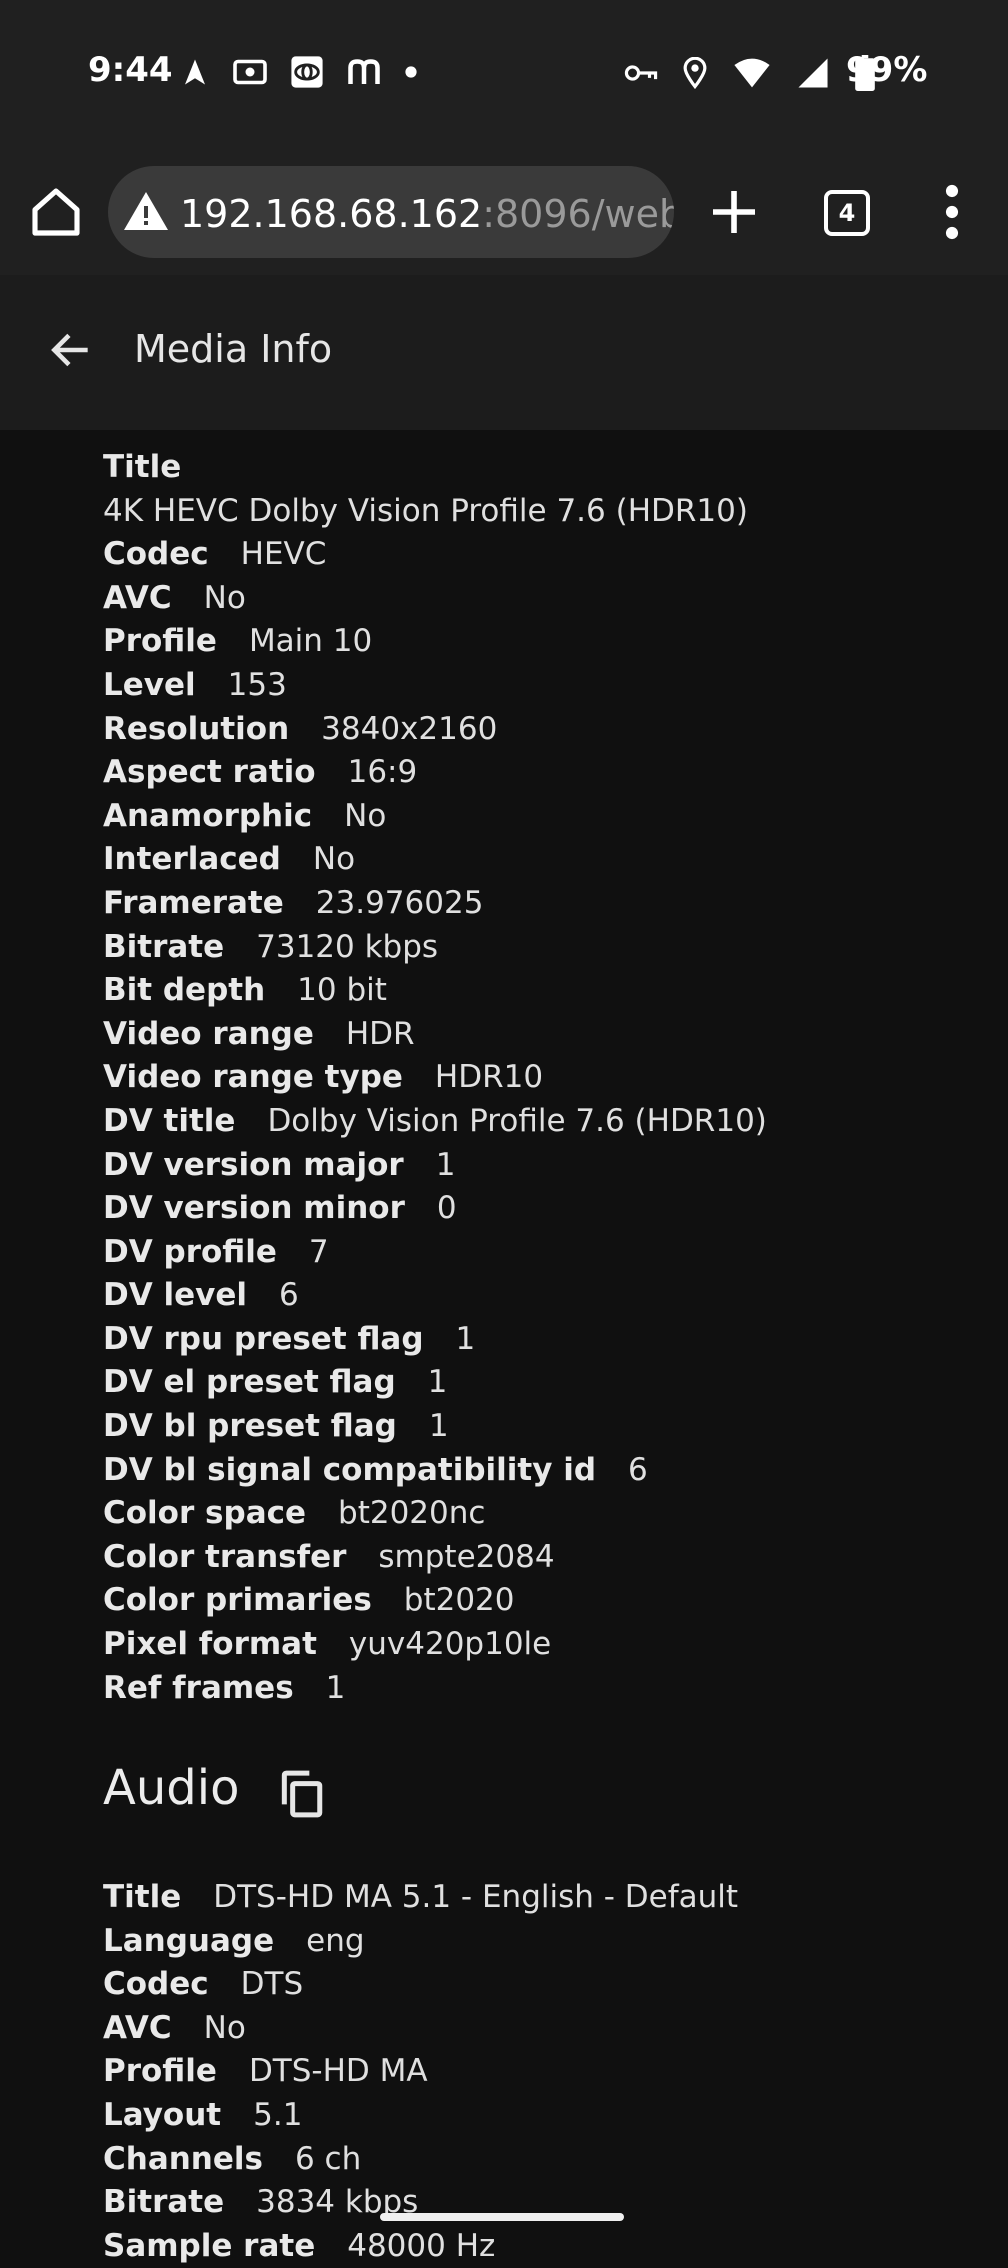 This screenshot has height=2268, width=1008. I want to click on audio-info-row: AVC No, so click(543, 2029).